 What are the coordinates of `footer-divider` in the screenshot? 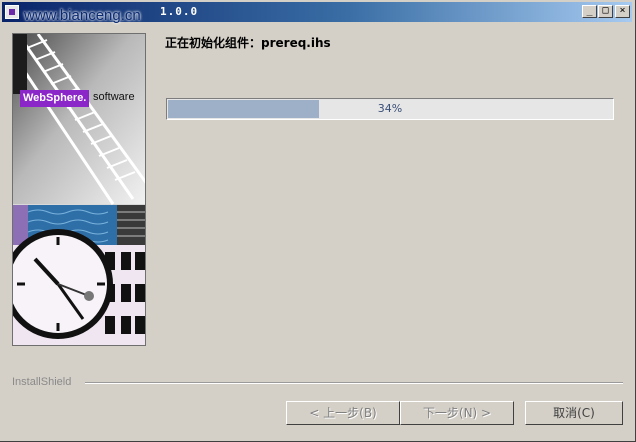 It's located at (354, 383).